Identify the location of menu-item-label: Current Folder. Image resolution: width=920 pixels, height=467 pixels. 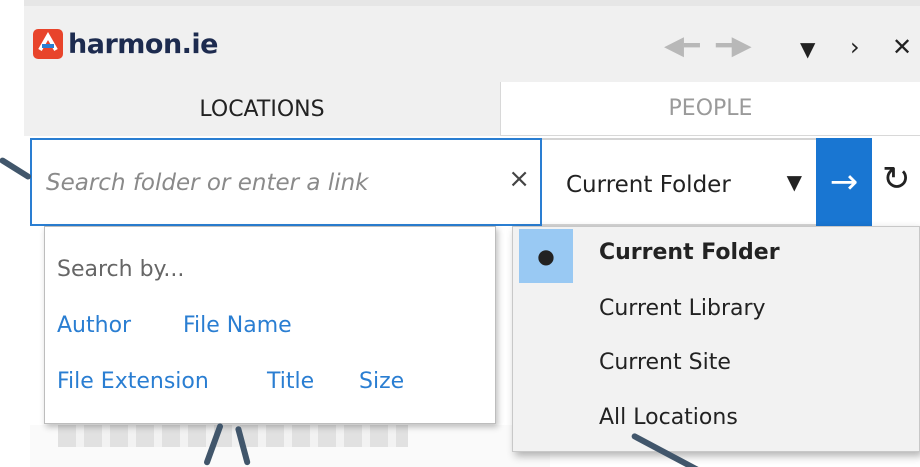
(689, 252).